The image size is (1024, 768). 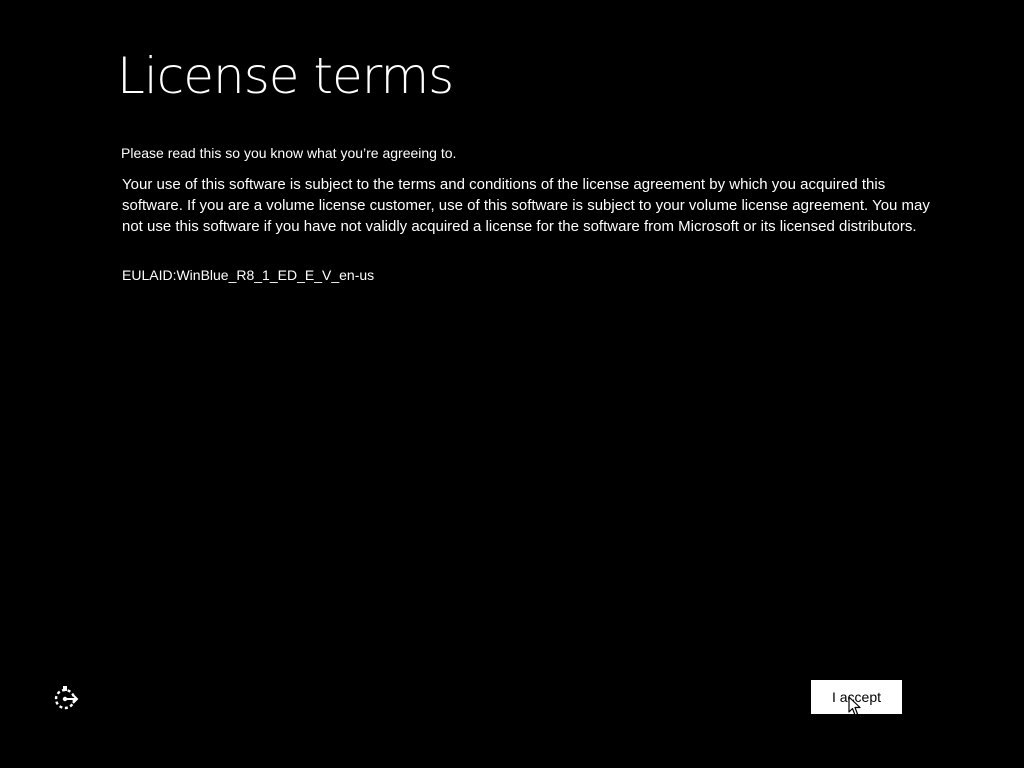 What do you see at coordinates (856, 697) in the screenshot?
I see `accept-button: I accept` at bounding box center [856, 697].